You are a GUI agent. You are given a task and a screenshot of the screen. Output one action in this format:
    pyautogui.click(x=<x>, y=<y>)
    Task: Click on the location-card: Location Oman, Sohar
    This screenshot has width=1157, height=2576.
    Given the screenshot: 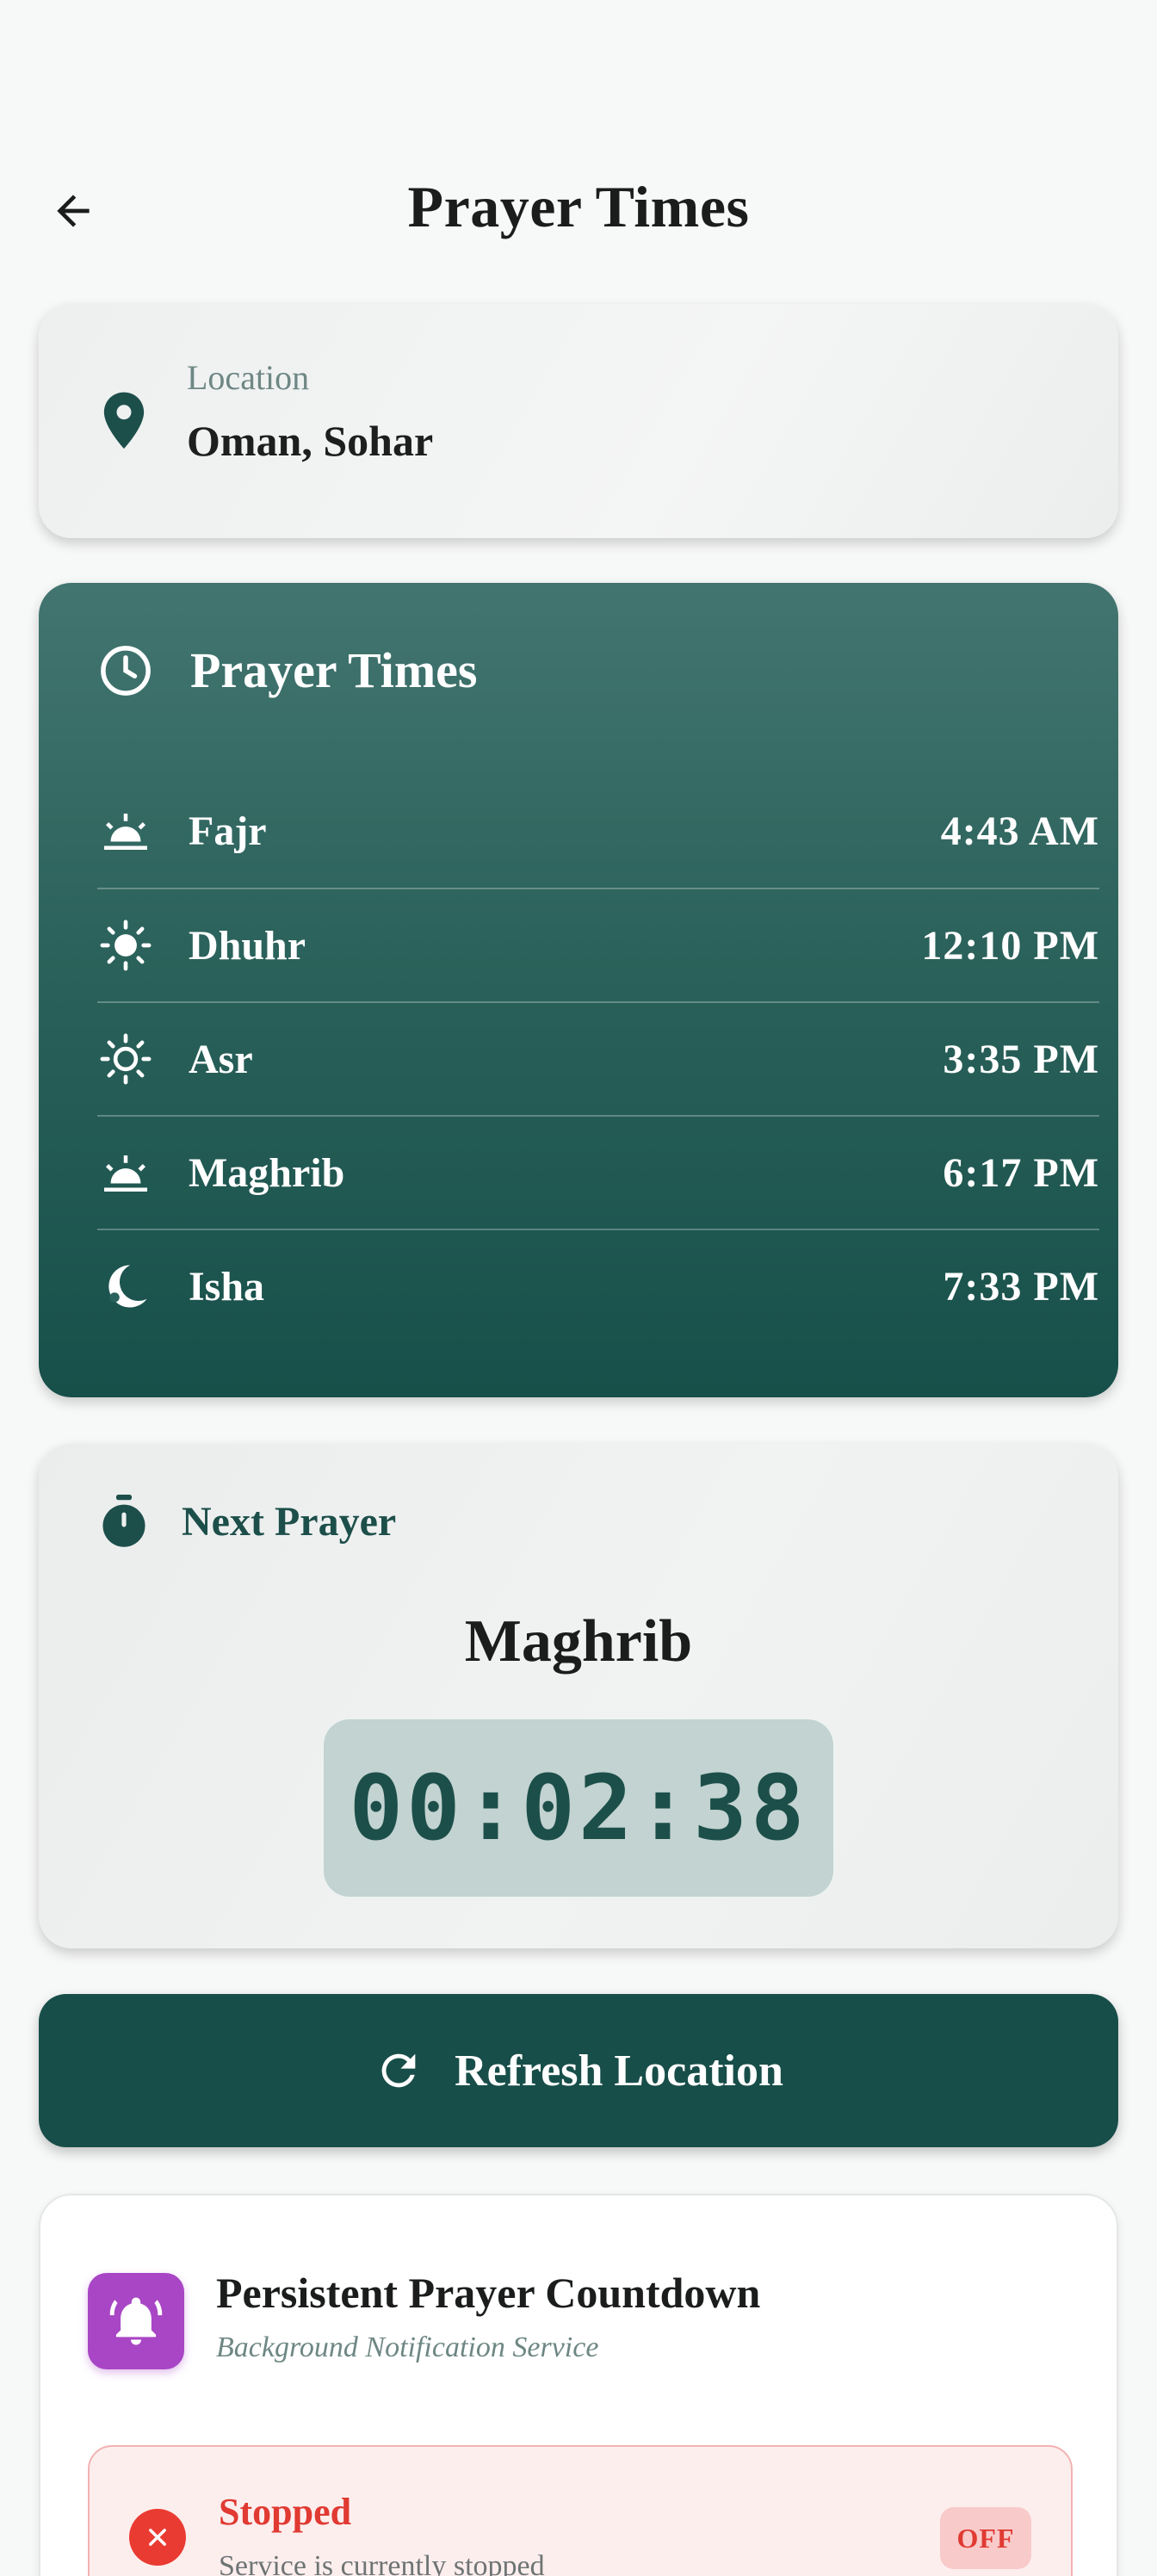 What is the action you would take?
    pyautogui.click(x=579, y=421)
    